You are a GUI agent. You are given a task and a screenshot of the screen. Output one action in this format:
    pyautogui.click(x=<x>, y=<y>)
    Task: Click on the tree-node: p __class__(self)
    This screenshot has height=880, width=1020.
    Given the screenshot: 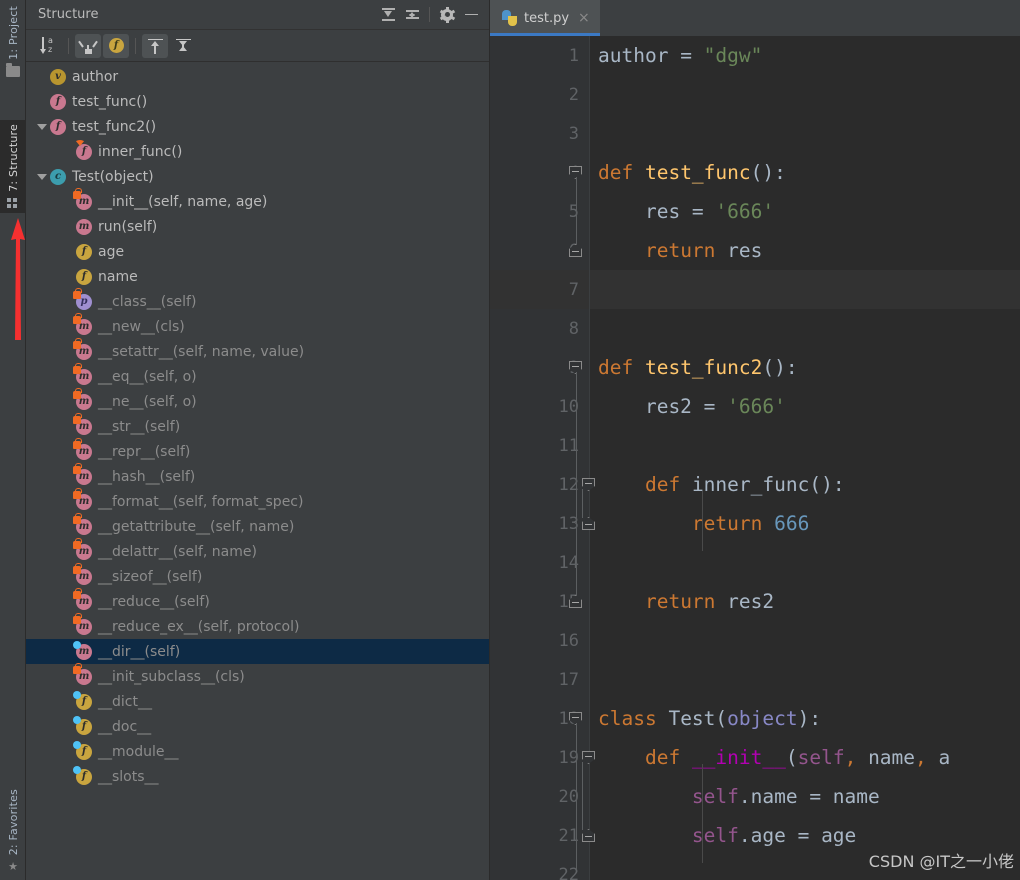 What is the action you would take?
    pyautogui.click(x=135, y=299)
    